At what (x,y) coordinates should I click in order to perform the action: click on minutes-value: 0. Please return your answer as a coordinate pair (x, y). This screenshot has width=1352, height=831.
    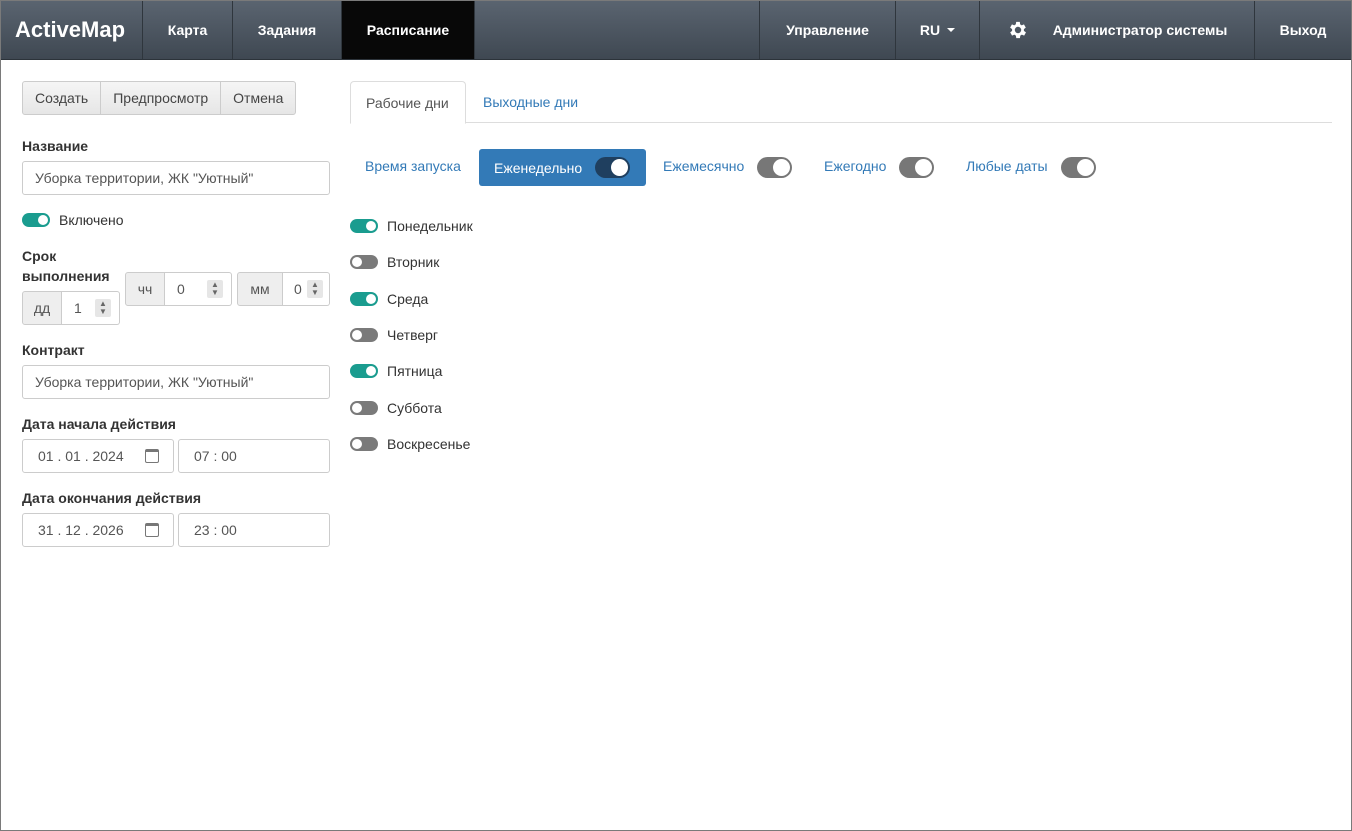
    Looking at the image, I should click on (298, 289).